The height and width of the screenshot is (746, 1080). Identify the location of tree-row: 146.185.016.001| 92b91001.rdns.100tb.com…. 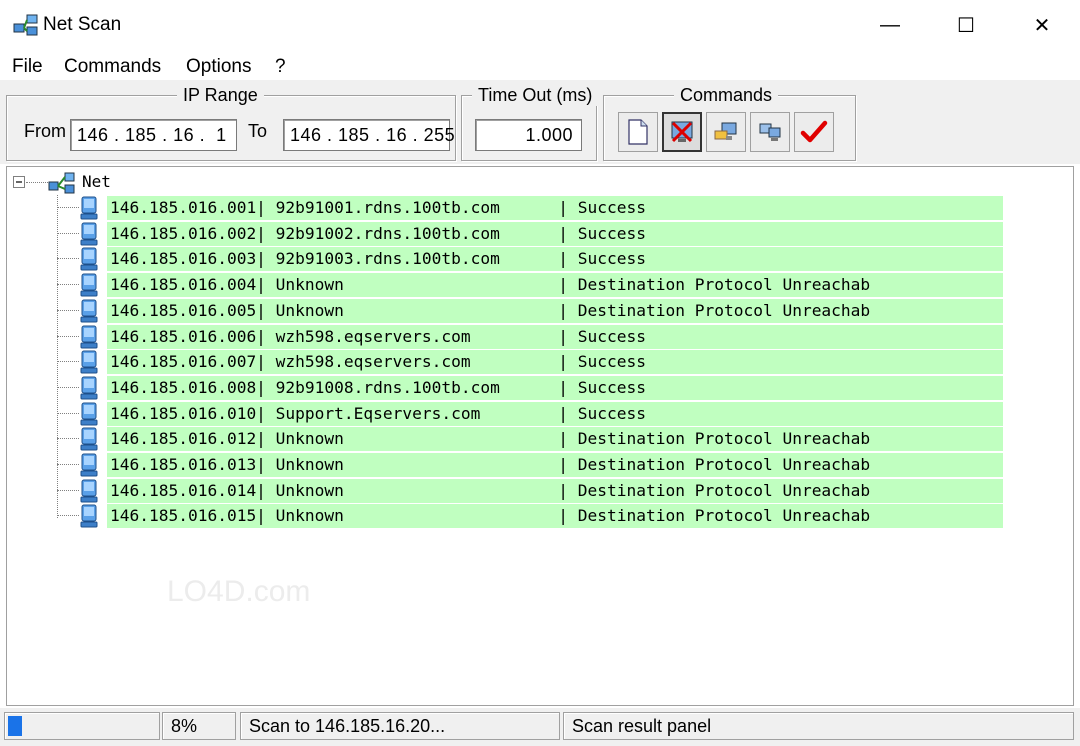
(507, 208).